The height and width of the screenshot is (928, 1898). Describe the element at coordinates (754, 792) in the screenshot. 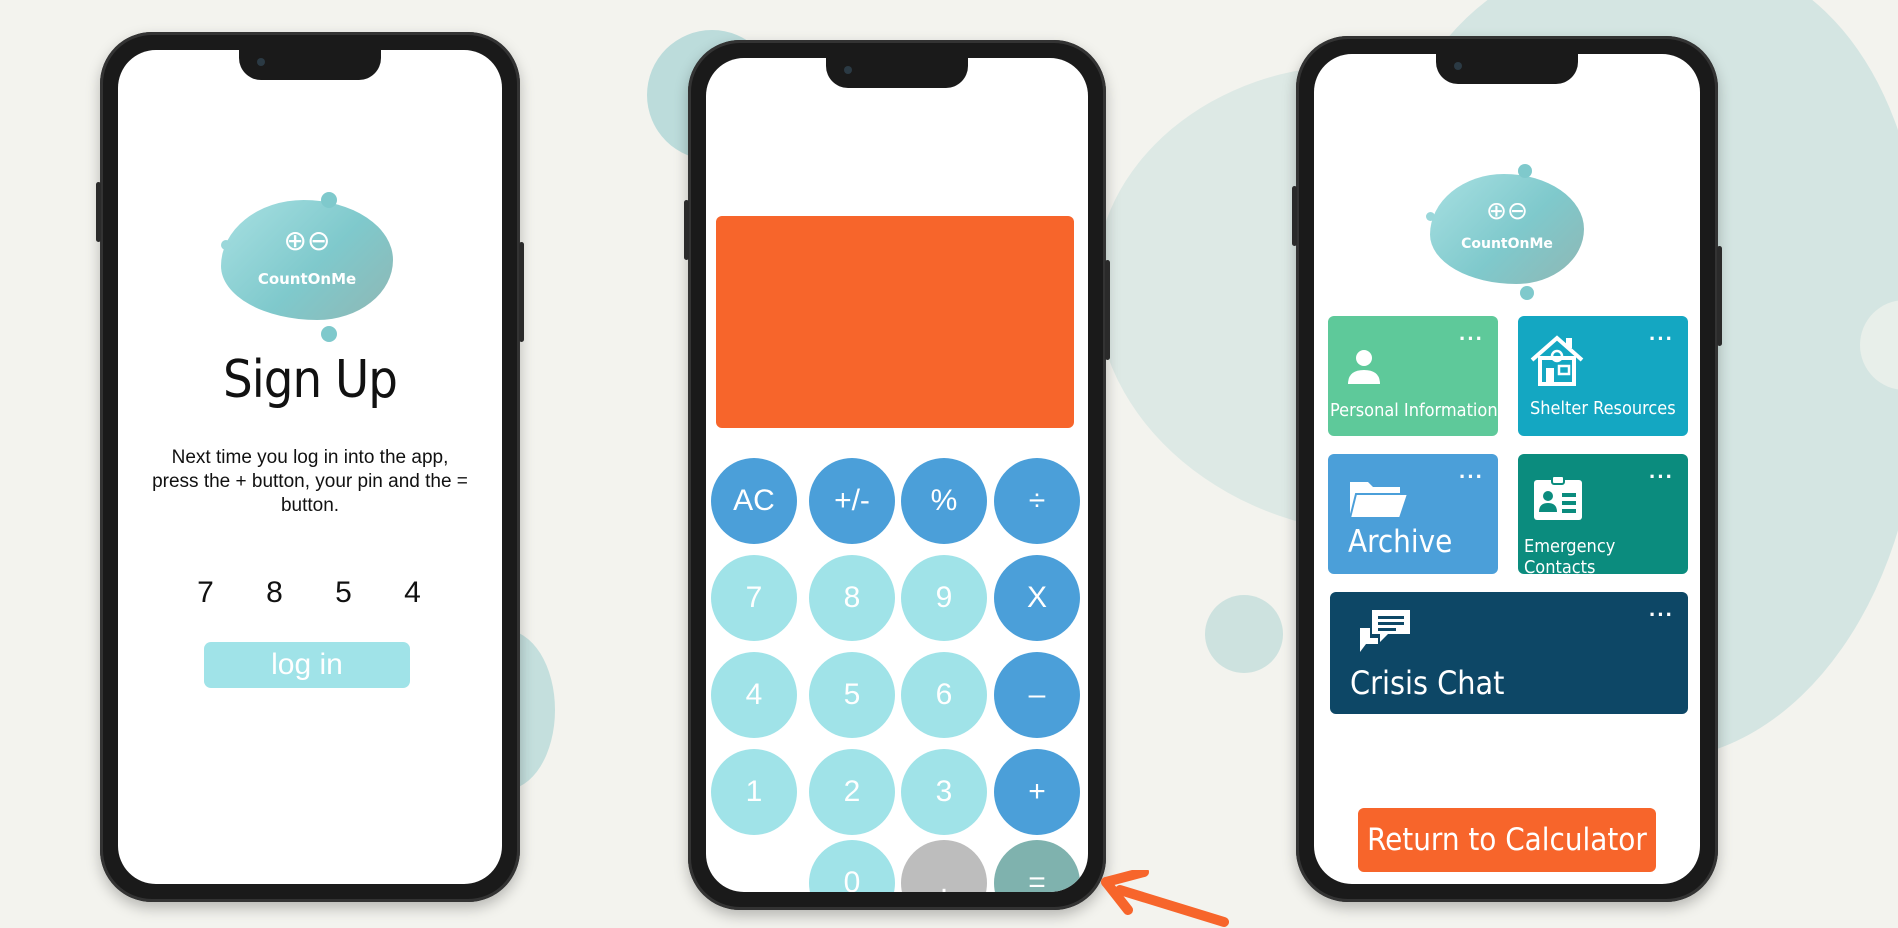

I see `key-1: 1` at that location.